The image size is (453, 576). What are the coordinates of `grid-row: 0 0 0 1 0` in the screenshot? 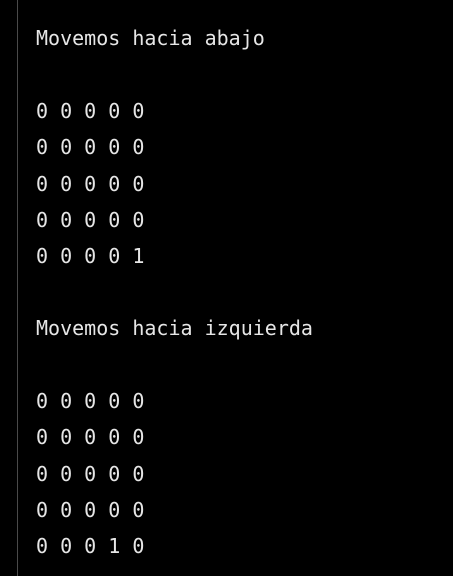 It's located at (90, 546).